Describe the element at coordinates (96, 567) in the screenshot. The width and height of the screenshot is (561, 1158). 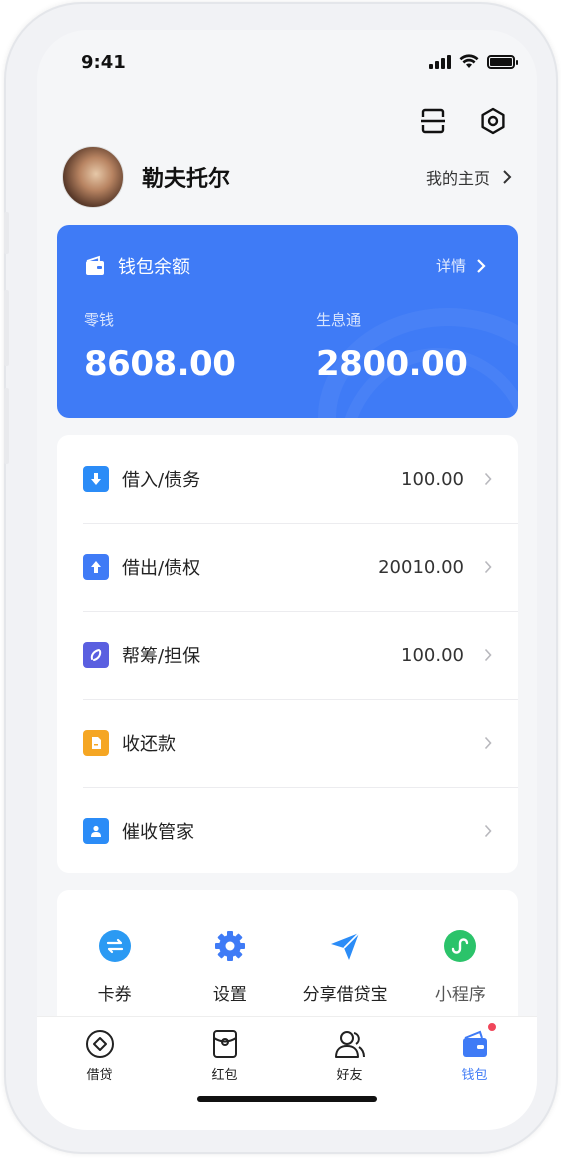
I see `upload-icon` at that location.